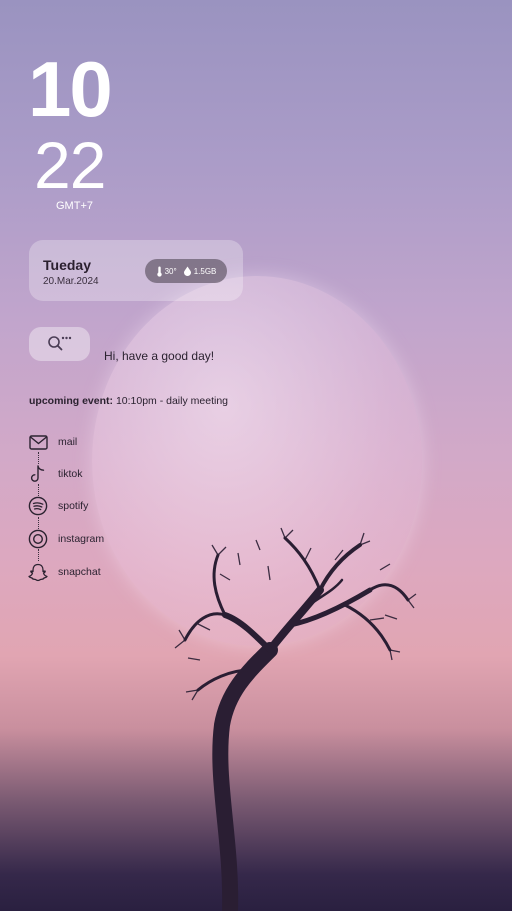 The width and height of the screenshot is (512, 911). I want to click on day-label: Tueday, so click(67, 265).